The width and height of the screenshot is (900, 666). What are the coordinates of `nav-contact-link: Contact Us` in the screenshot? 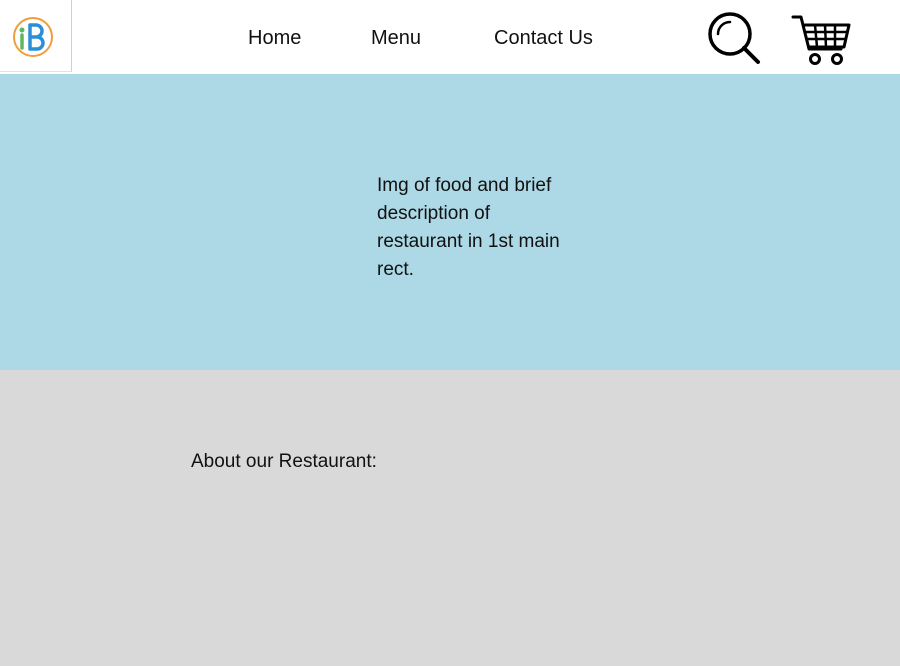 It's located at (543, 38).